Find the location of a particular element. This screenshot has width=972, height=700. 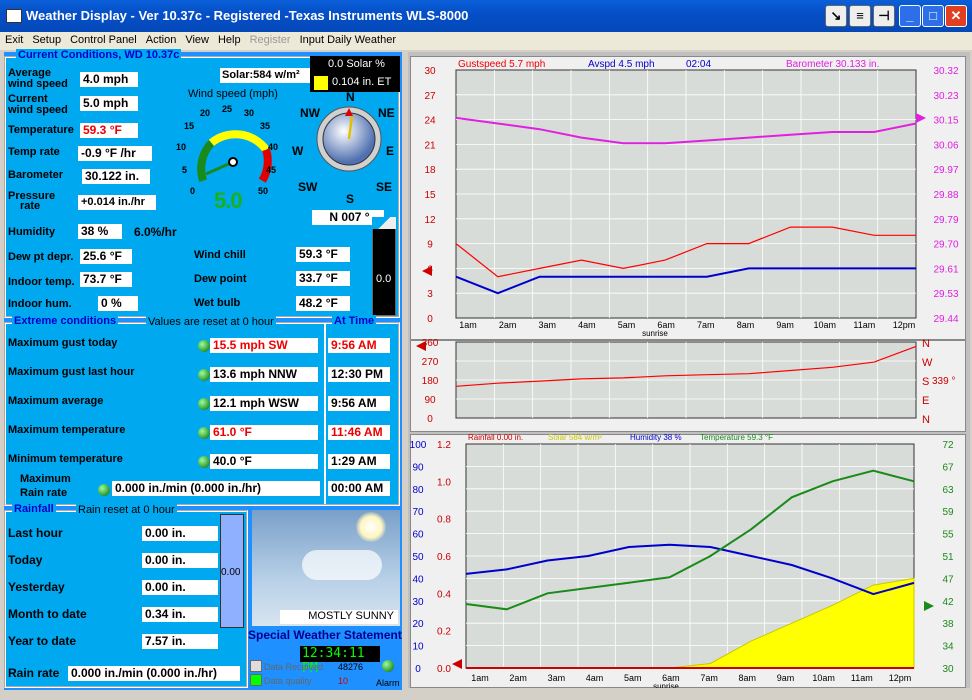

clock-display: 12:34:11 PM is located at coordinates (340, 661).